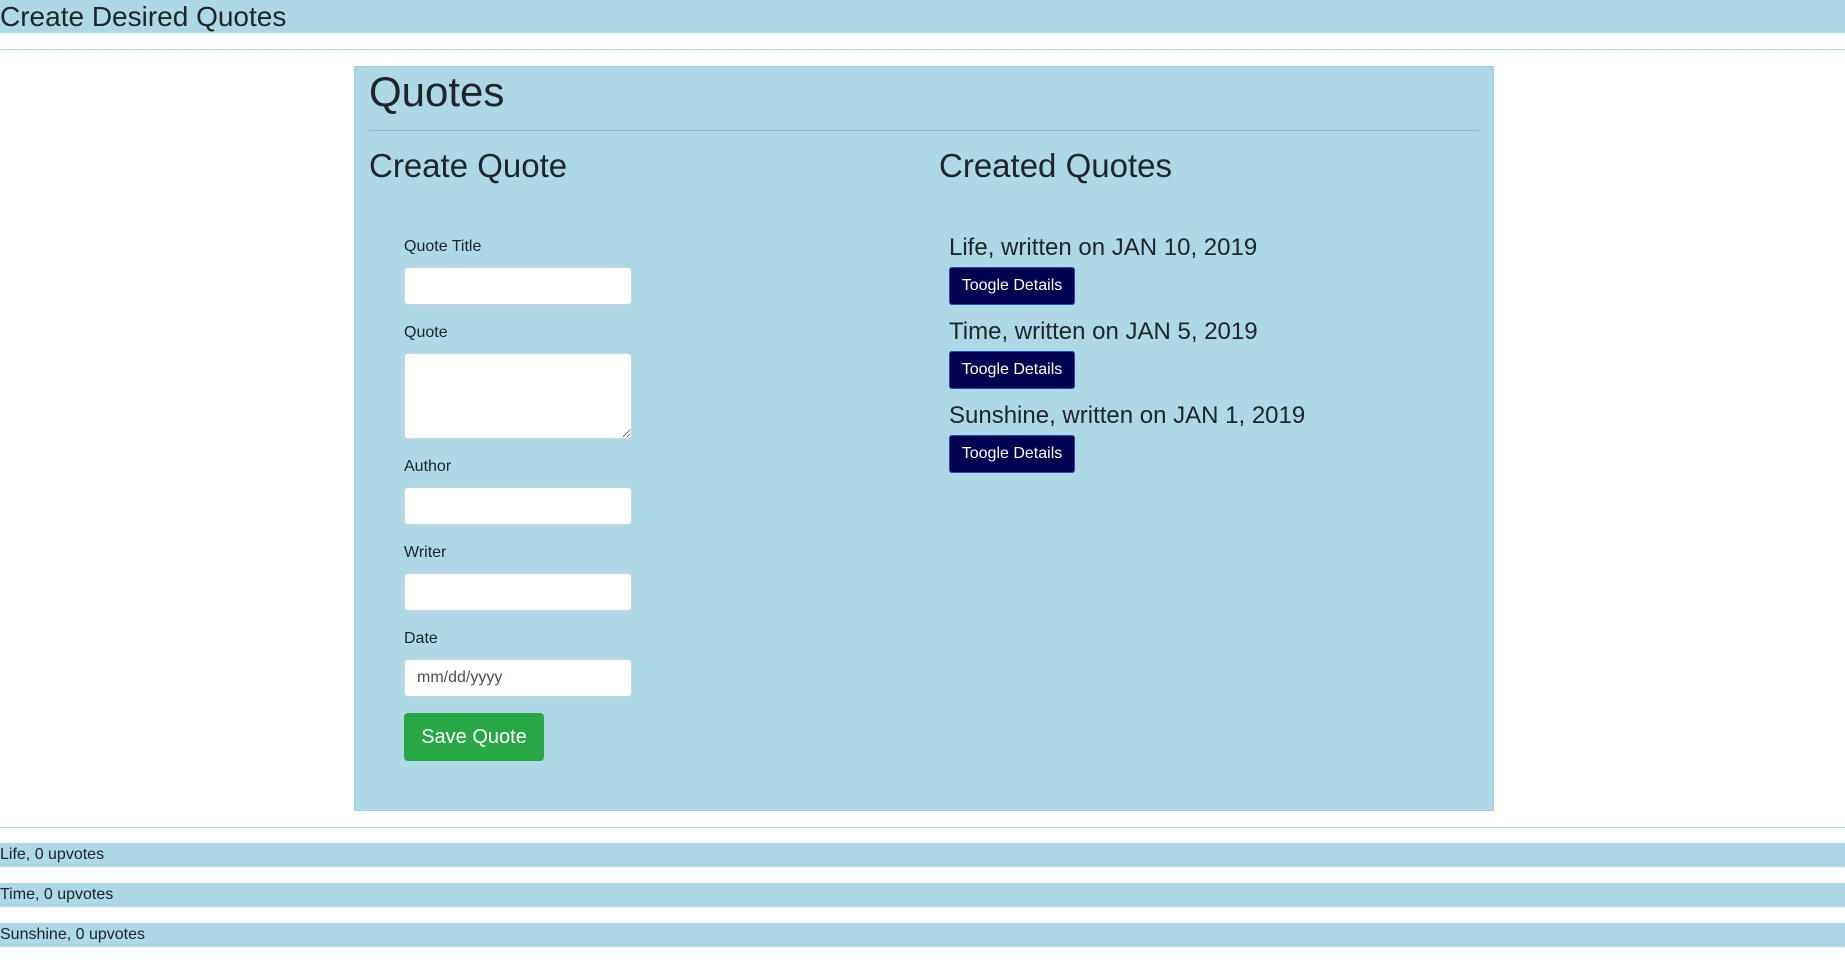 This screenshot has width=1845, height=978. Describe the element at coordinates (143, 16) in the screenshot. I see `app-title: Create Desired Quotes` at that location.